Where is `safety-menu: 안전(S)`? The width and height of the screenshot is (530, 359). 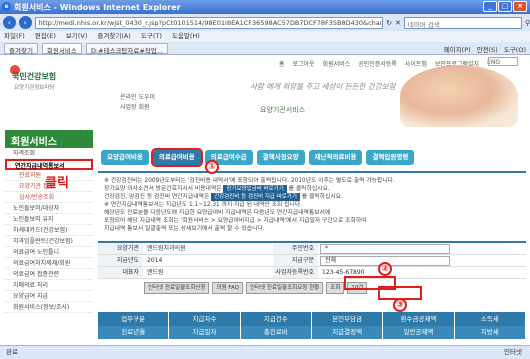
safety-menu: 안전(S) is located at coordinates (487, 49).